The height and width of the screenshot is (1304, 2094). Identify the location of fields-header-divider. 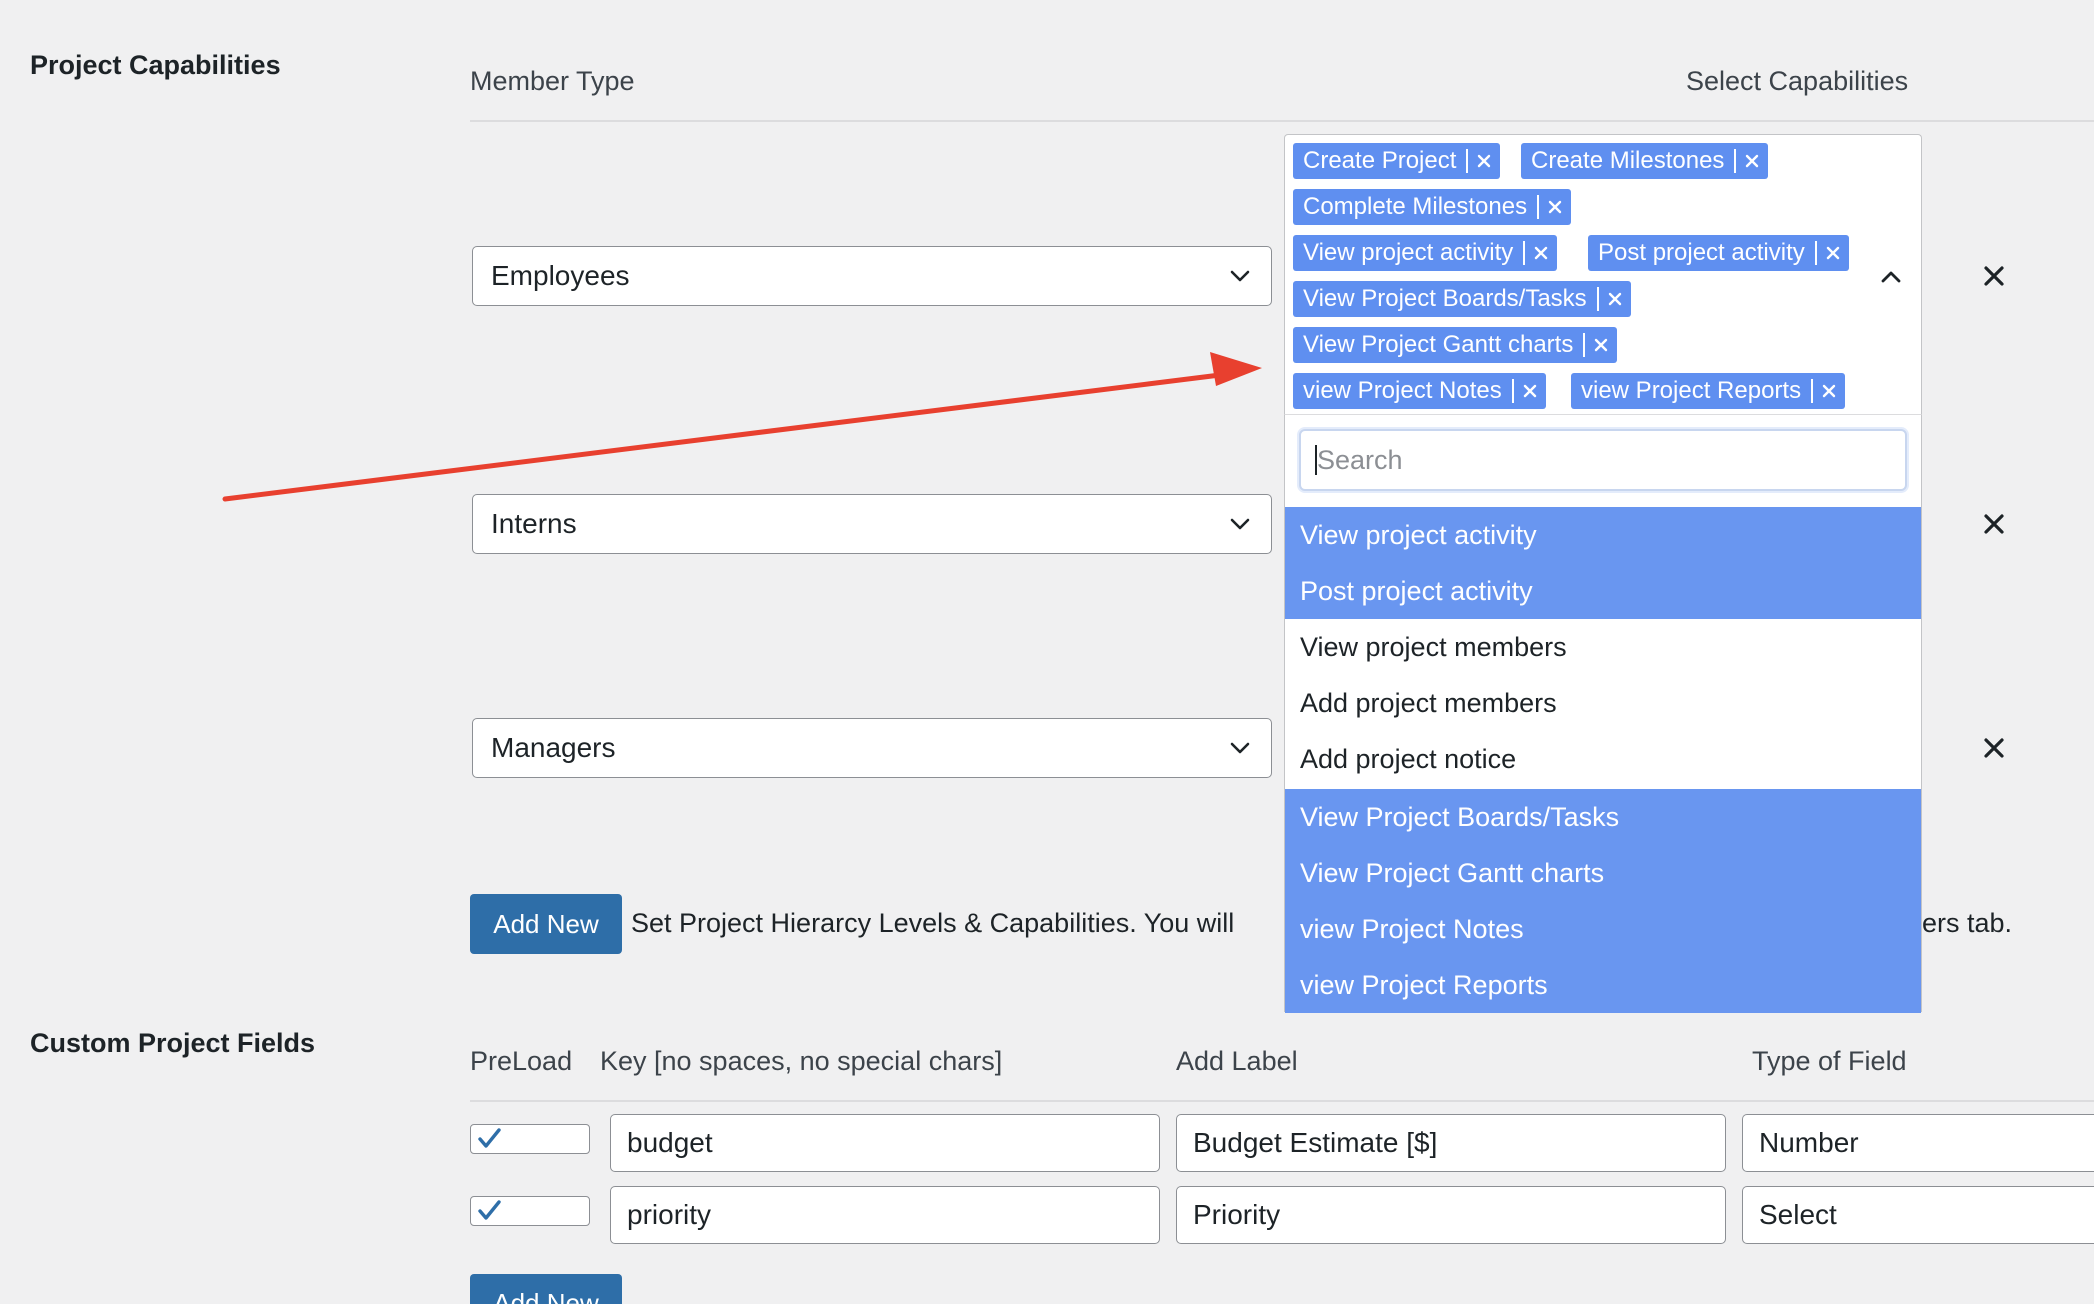
(1282, 1101).